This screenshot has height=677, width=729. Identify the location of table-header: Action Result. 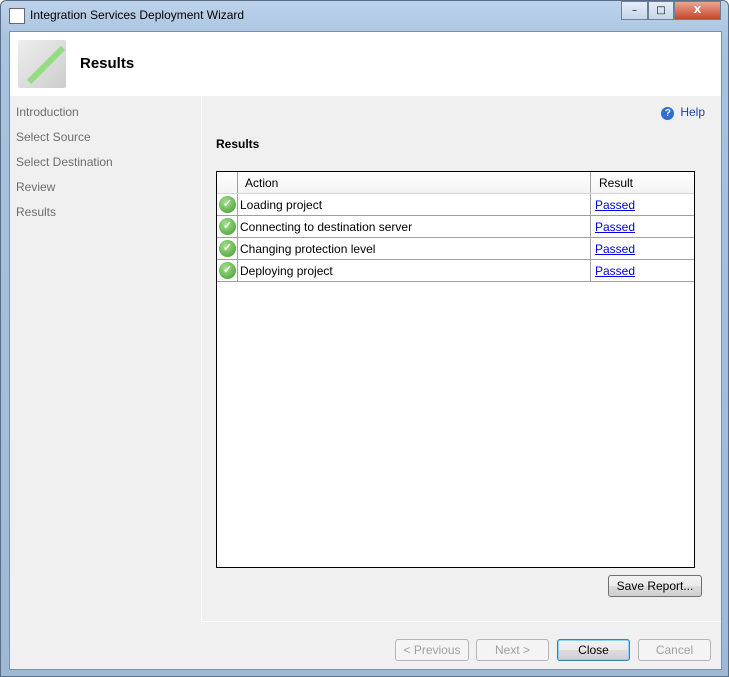
(455, 183).